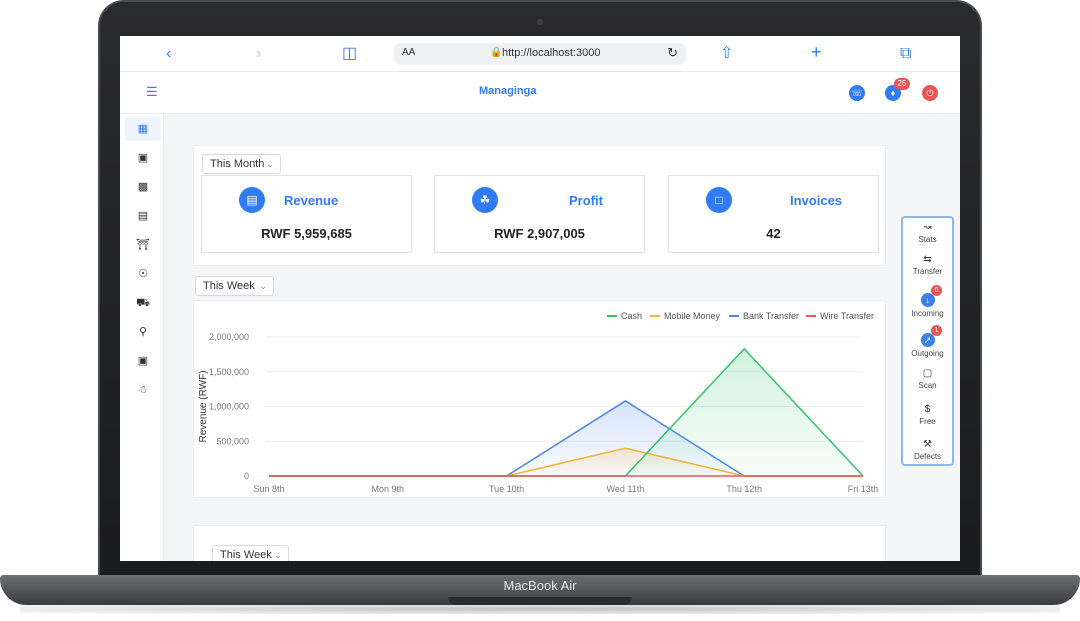 Image resolution: width=1080 pixels, height=621 pixels. What do you see at coordinates (672, 53) in the screenshot?
I see `reload-icon: ↻` at bounding box center [672, 53].